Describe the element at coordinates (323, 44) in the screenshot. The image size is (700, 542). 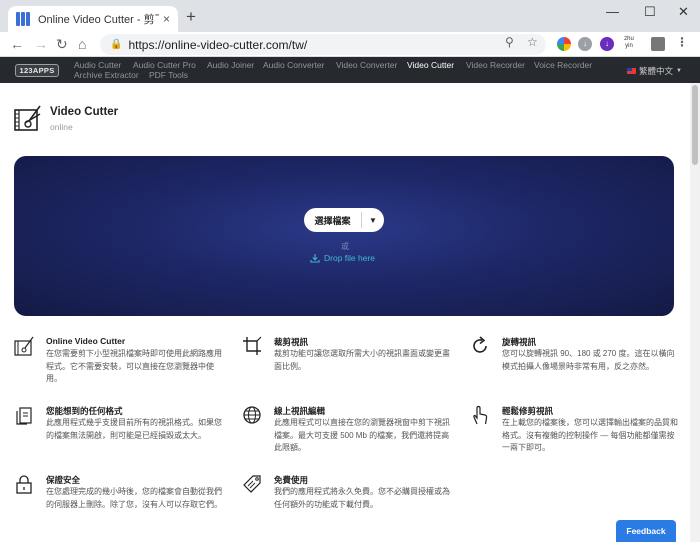
I see `address-bar: 🔒 https://online-video-cutter.com/tw/` at that location.